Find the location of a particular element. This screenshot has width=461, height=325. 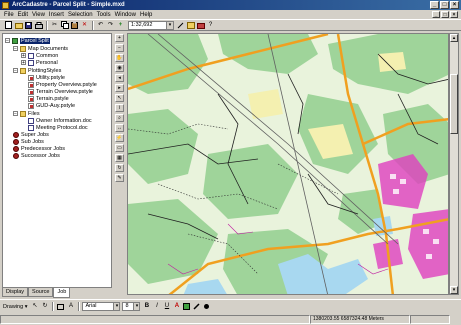

map-vertical-scrollbar: ▴ ▾ is located at coordinates (454, 164).